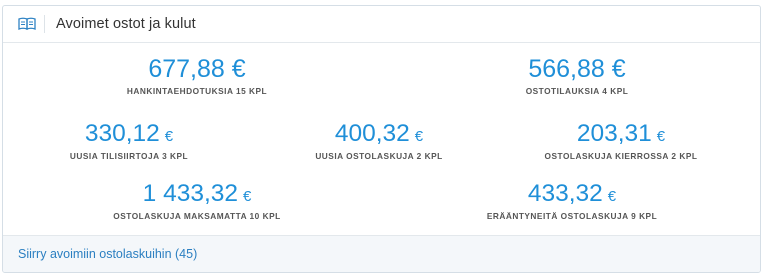  I want to click on widget-footer: Siirry avoimiin ostolaskuihin (45), so click(381, 253).